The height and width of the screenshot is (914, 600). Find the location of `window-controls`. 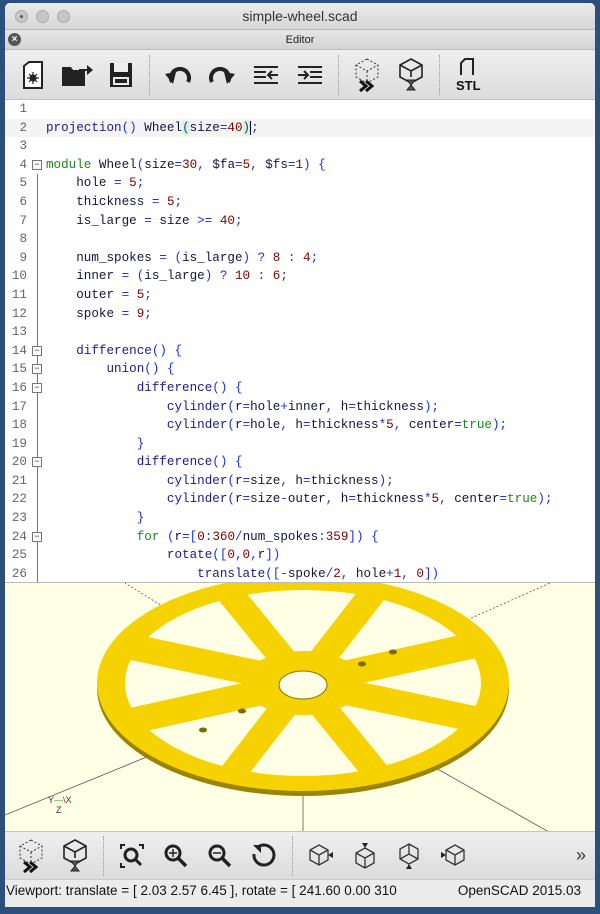

window-controls is located at coordinates (42, 16).